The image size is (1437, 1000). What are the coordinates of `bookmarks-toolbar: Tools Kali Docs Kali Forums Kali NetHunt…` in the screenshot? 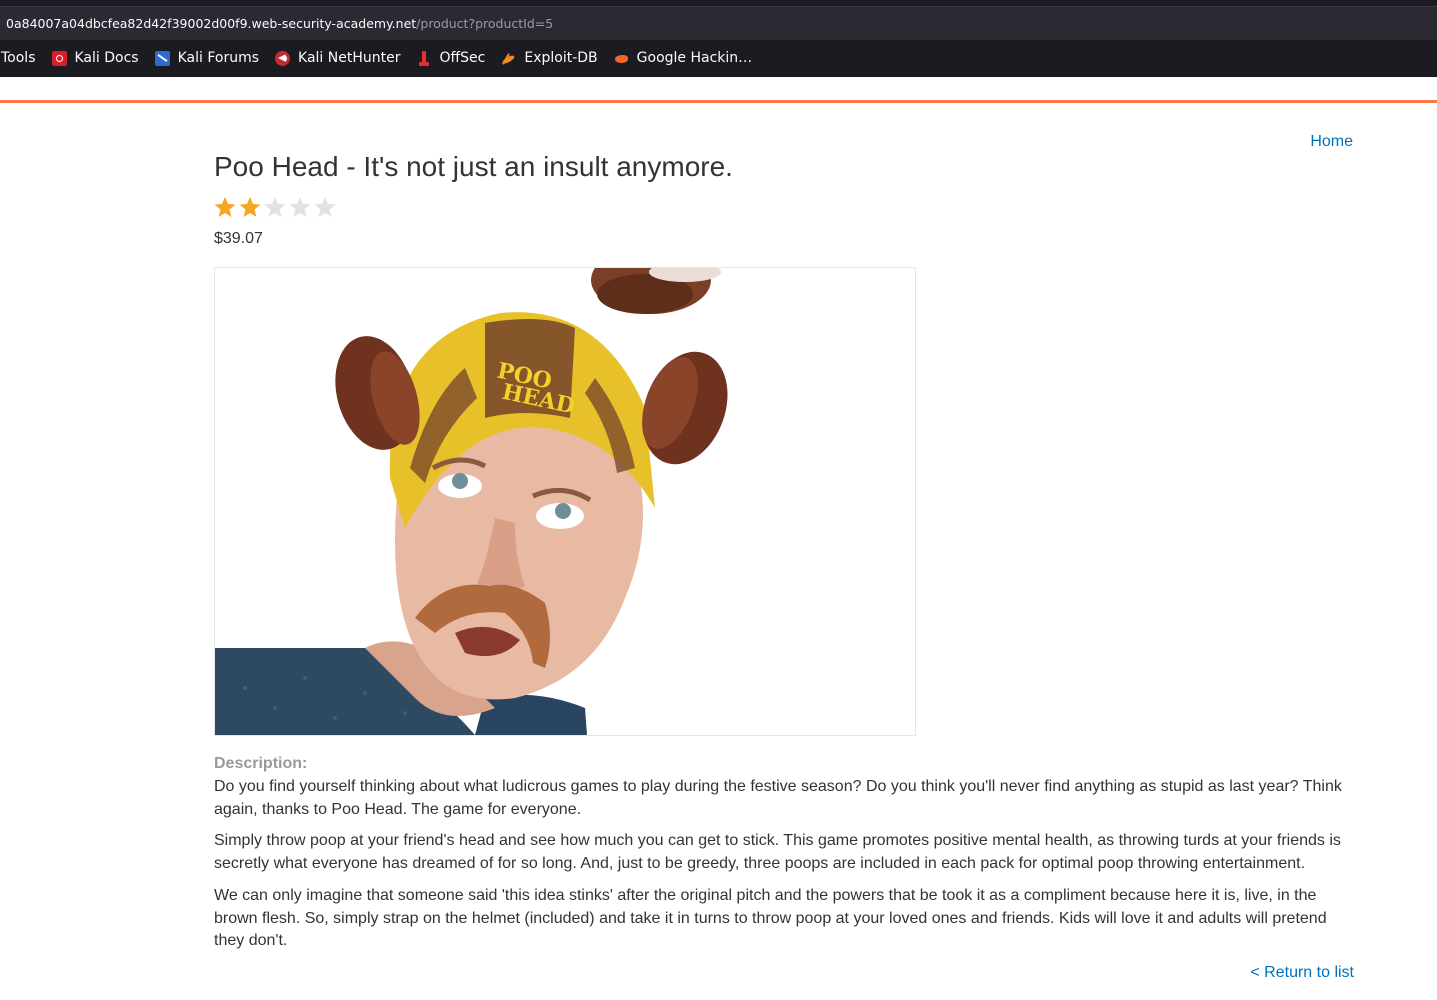 It's located at (718, 58).